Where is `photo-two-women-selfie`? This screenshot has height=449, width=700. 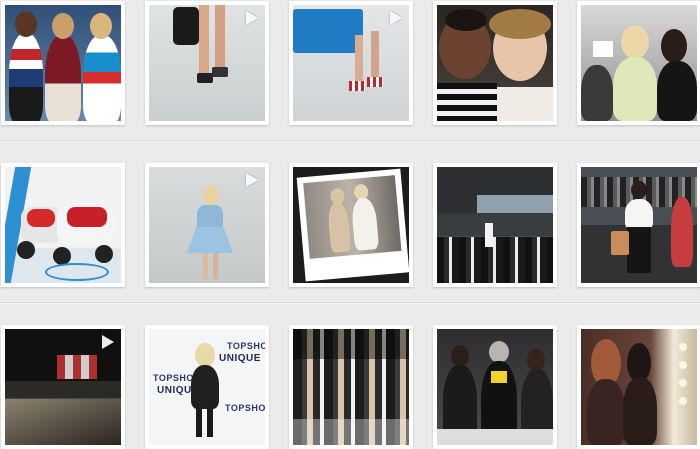
photo-two-women-selfie is located at coordinates (495, 63).